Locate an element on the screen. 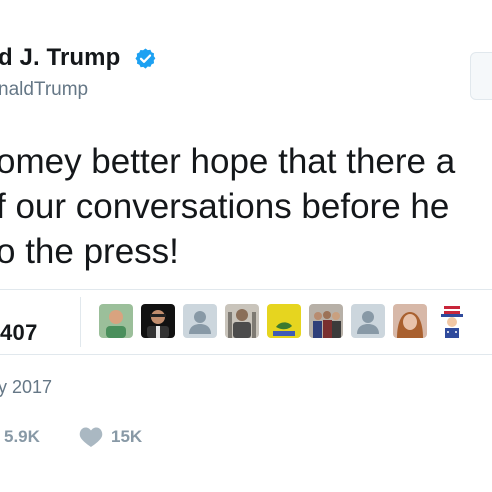 This screenshot has height=492, width=492. tweet-line: omey better hope that there a is located at coordinates (228, 161).